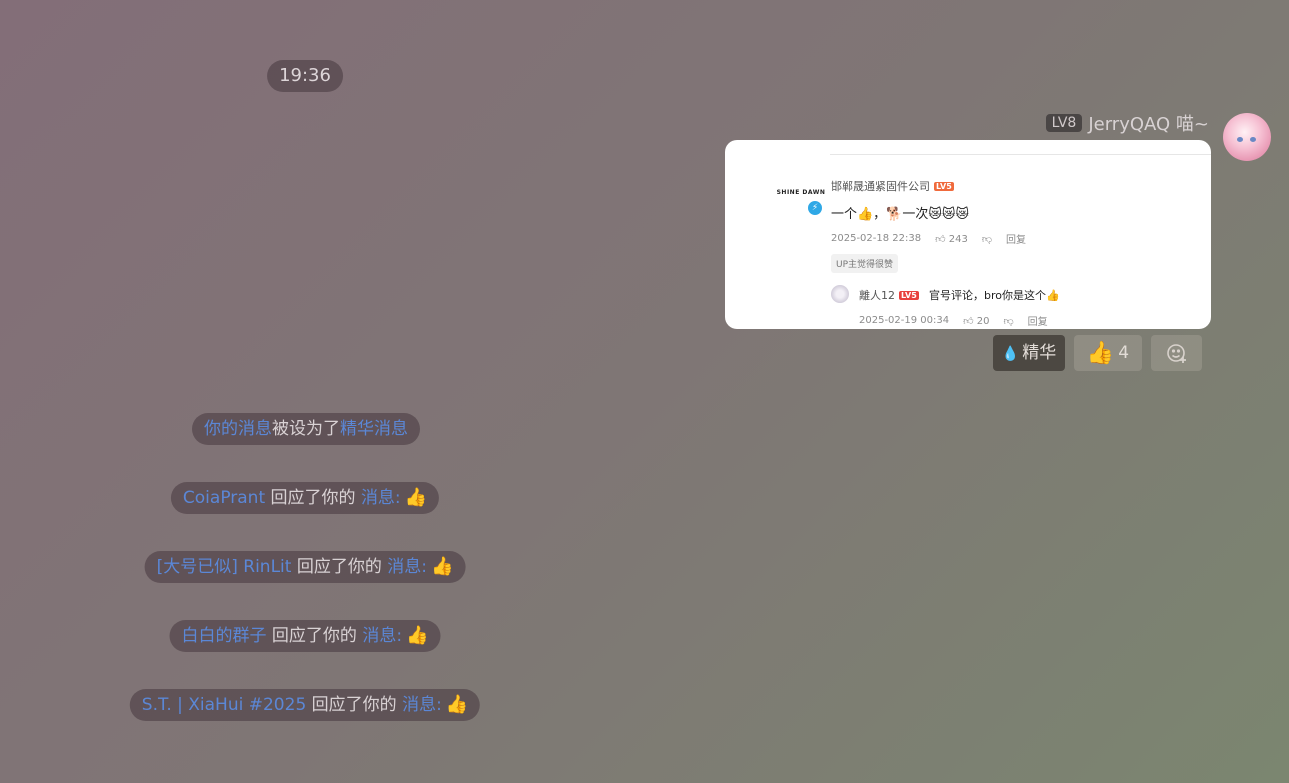 The height and width of the screenshot is (783, 1289). Describe the element at coordinates (928, 238) in the screenshot. I see `comment-meta: 2025-02-18 22:38 👍︎ 243 👎︎ 回复` at that location.